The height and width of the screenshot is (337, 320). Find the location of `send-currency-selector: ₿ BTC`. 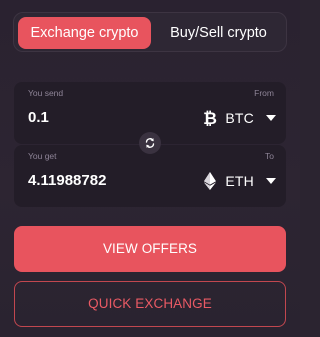

send-currency-selector: ₿ BTC is located at coordinates (238, 118).